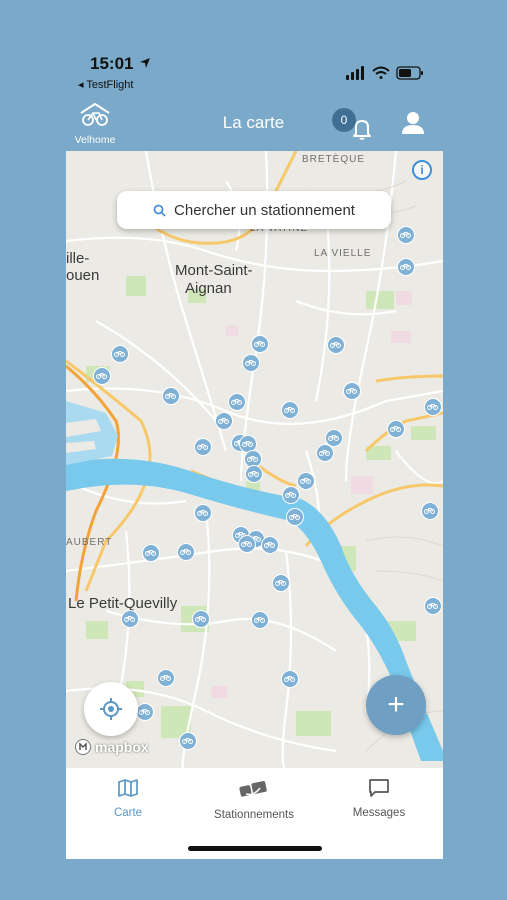 This screenshot has width=507, height=900. What do you see at coordinates (422, 170) in the screenshot?
I see `info-icon: i` at bounding box center [422, 170].